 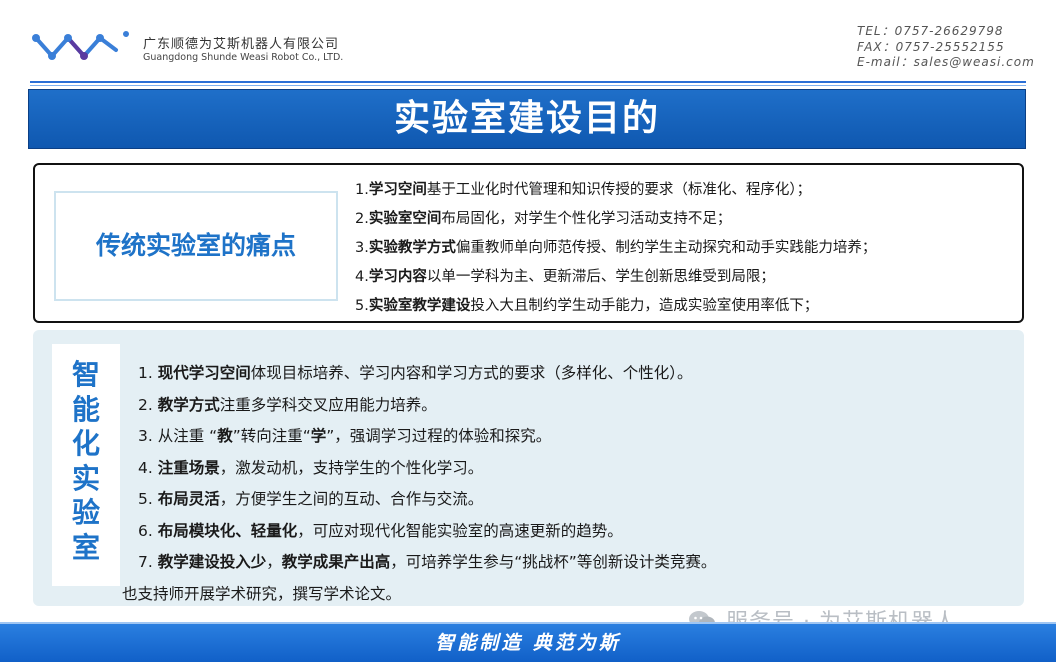 What do you see at coordinates (380, 530) in the screenshot?
I see `list-item: 6. 布局模块化、轻量化，可应对现代化智能实验室的高速更新的趋势。` at bounding box center [380, 530].